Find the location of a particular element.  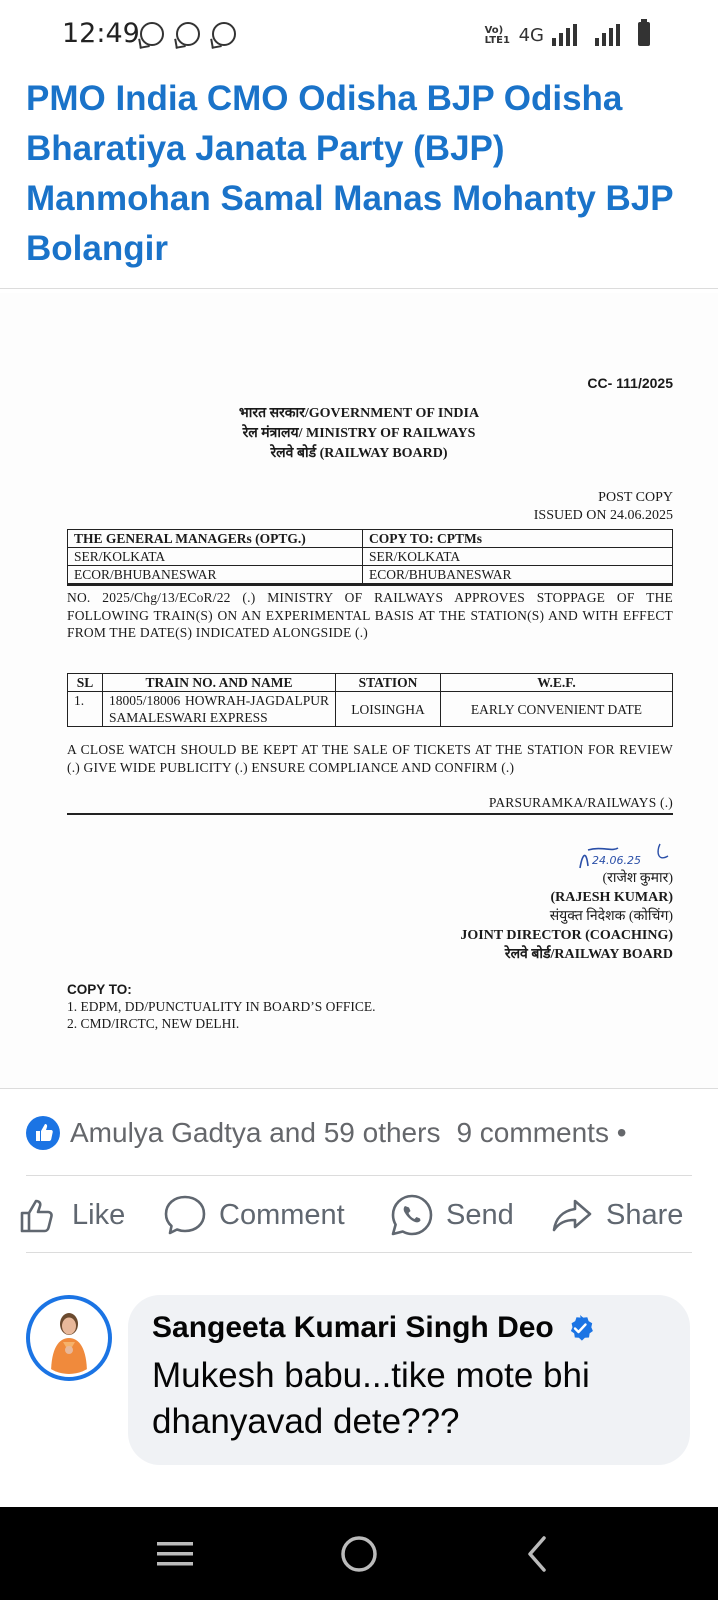

send-button: Send is located at coordinates (452, 1215).